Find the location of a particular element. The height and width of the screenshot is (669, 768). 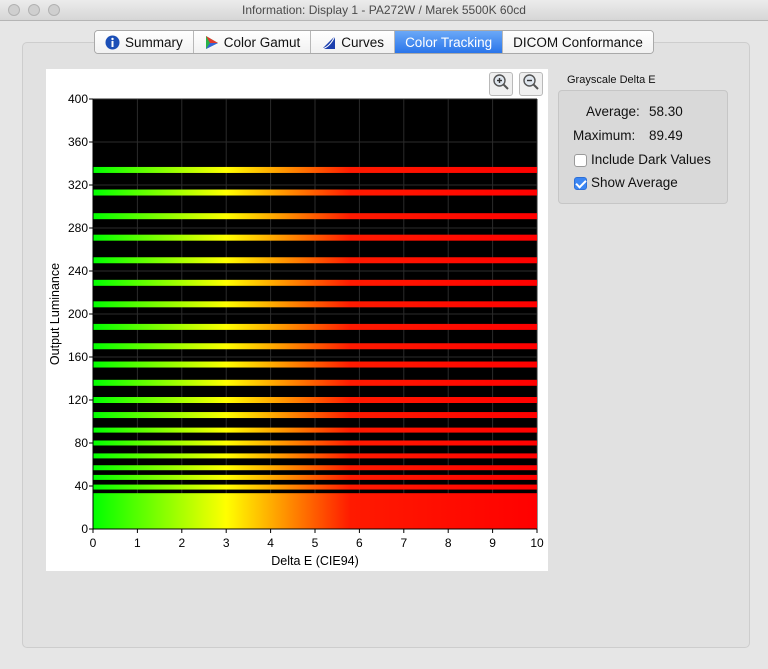

tab-color-tracking: Color Tracking is located at coordinates (449, 42).